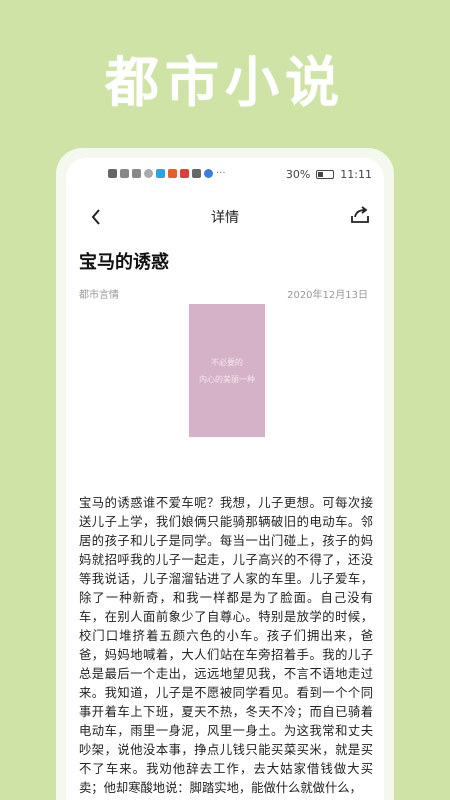 The height and width of the screenshot is (800, 450). I want to click on article-title: 宝马的诱惑, so click(124, 262).